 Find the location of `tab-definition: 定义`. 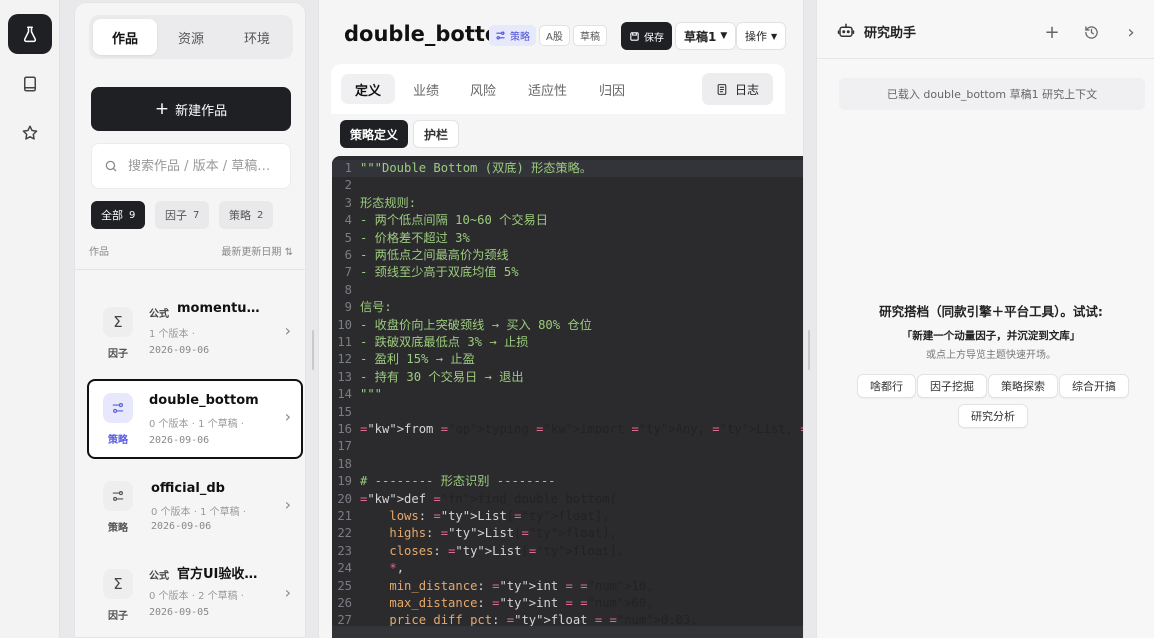

tab-definition: 定义 is located at coordinates (368, 89).